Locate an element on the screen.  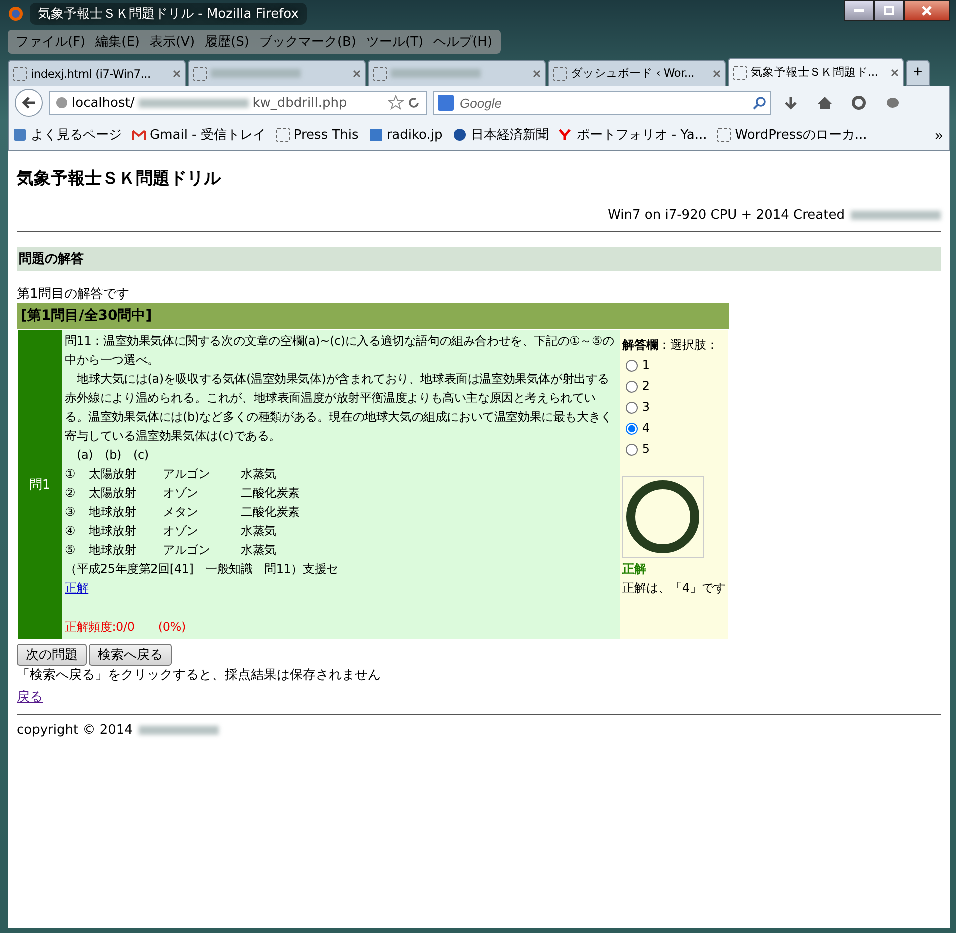
menu-item: 表示(V) is located at coordinates (173, 42).